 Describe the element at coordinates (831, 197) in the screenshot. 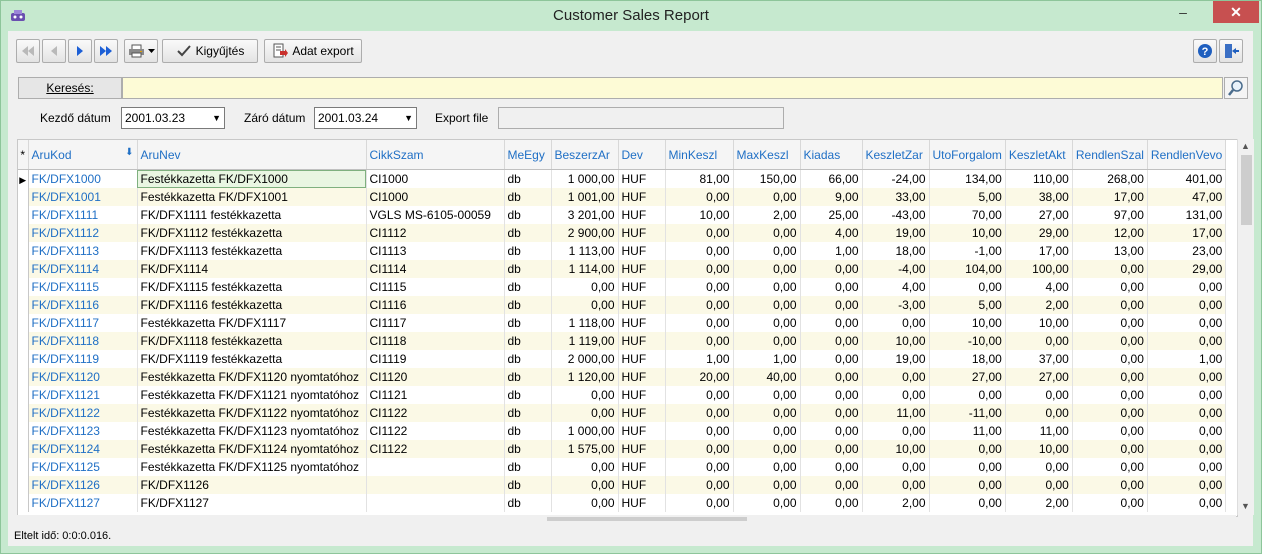

I see `cell-kiadas: 9,00` at that location.